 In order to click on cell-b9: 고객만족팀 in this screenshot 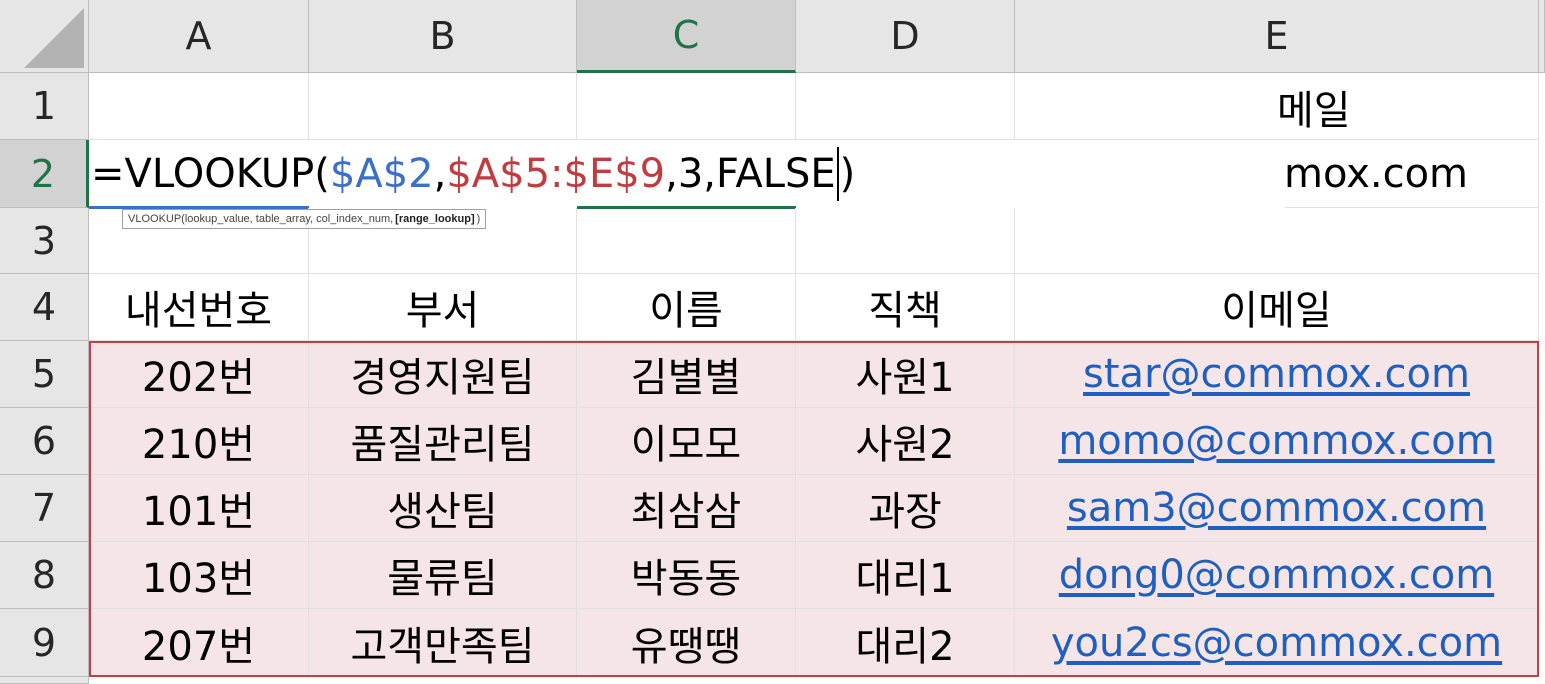, I will do `click(443, 643)`.